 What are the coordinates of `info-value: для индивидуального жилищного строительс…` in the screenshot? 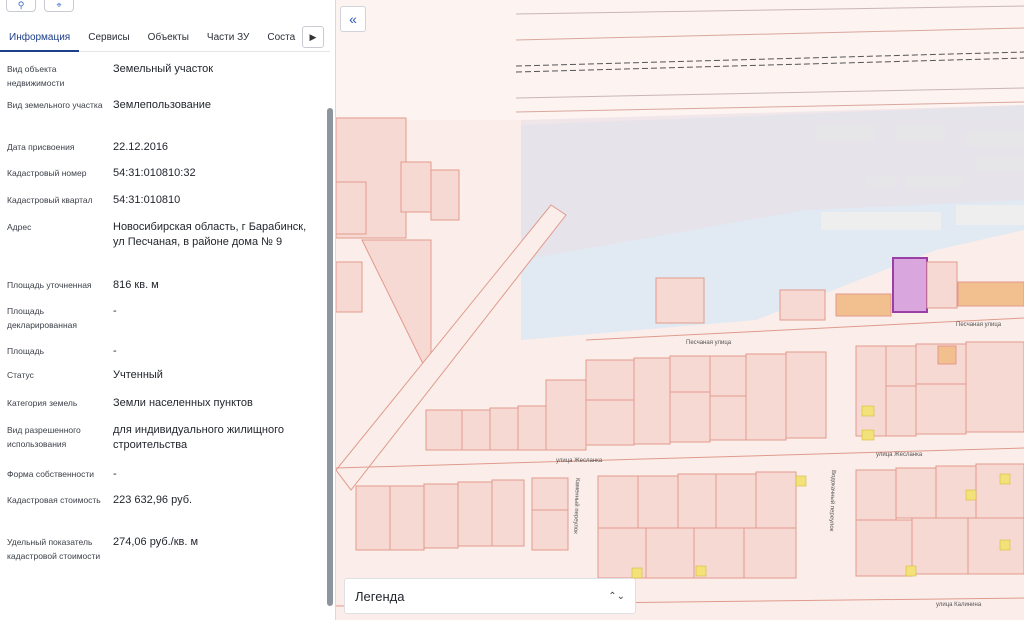 It's located at (199, 437).